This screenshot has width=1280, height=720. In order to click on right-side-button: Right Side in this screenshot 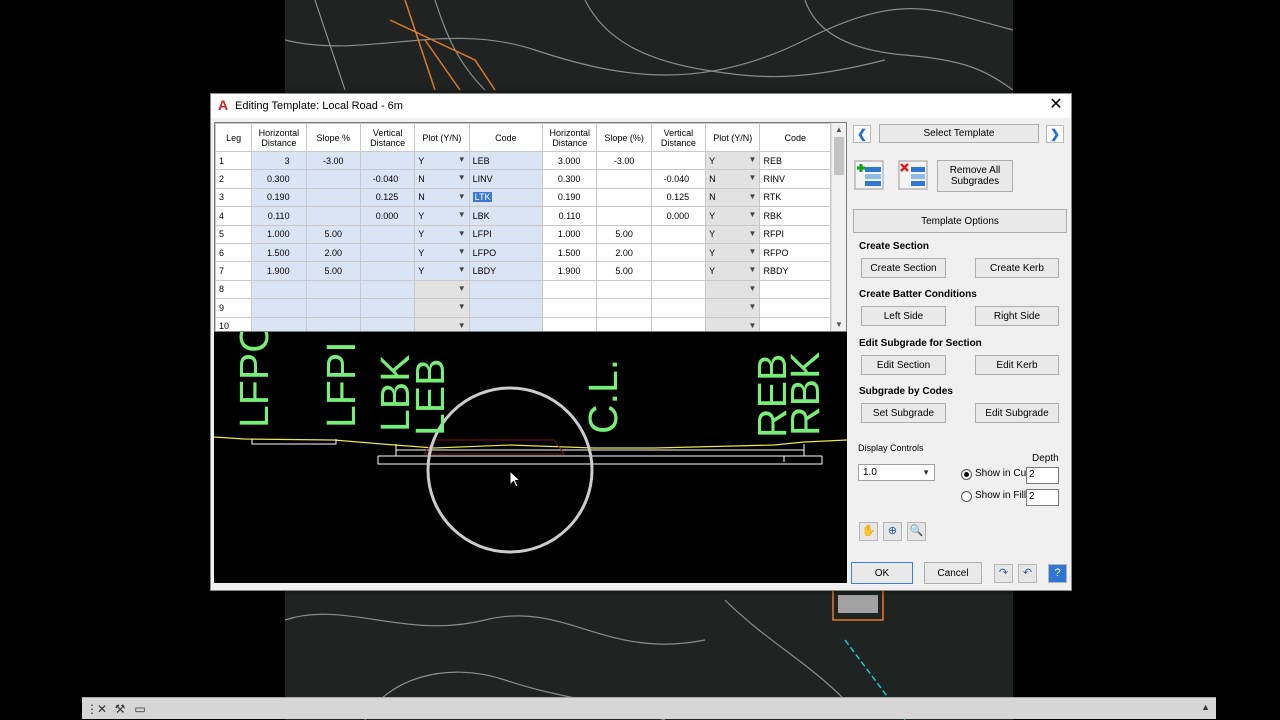, I will do `click(1017, 316)`.